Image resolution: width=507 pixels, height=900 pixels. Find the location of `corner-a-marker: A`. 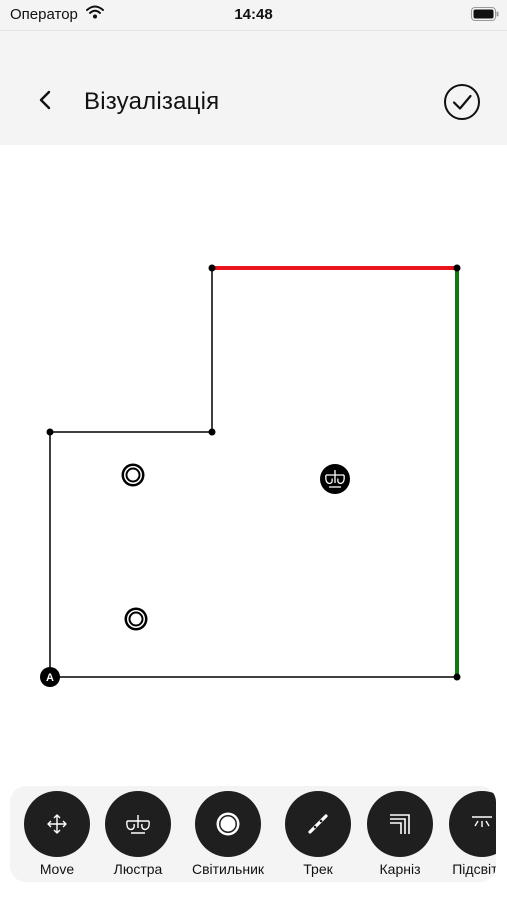

corner-a-marker: A is located at coordinates (50, 677).